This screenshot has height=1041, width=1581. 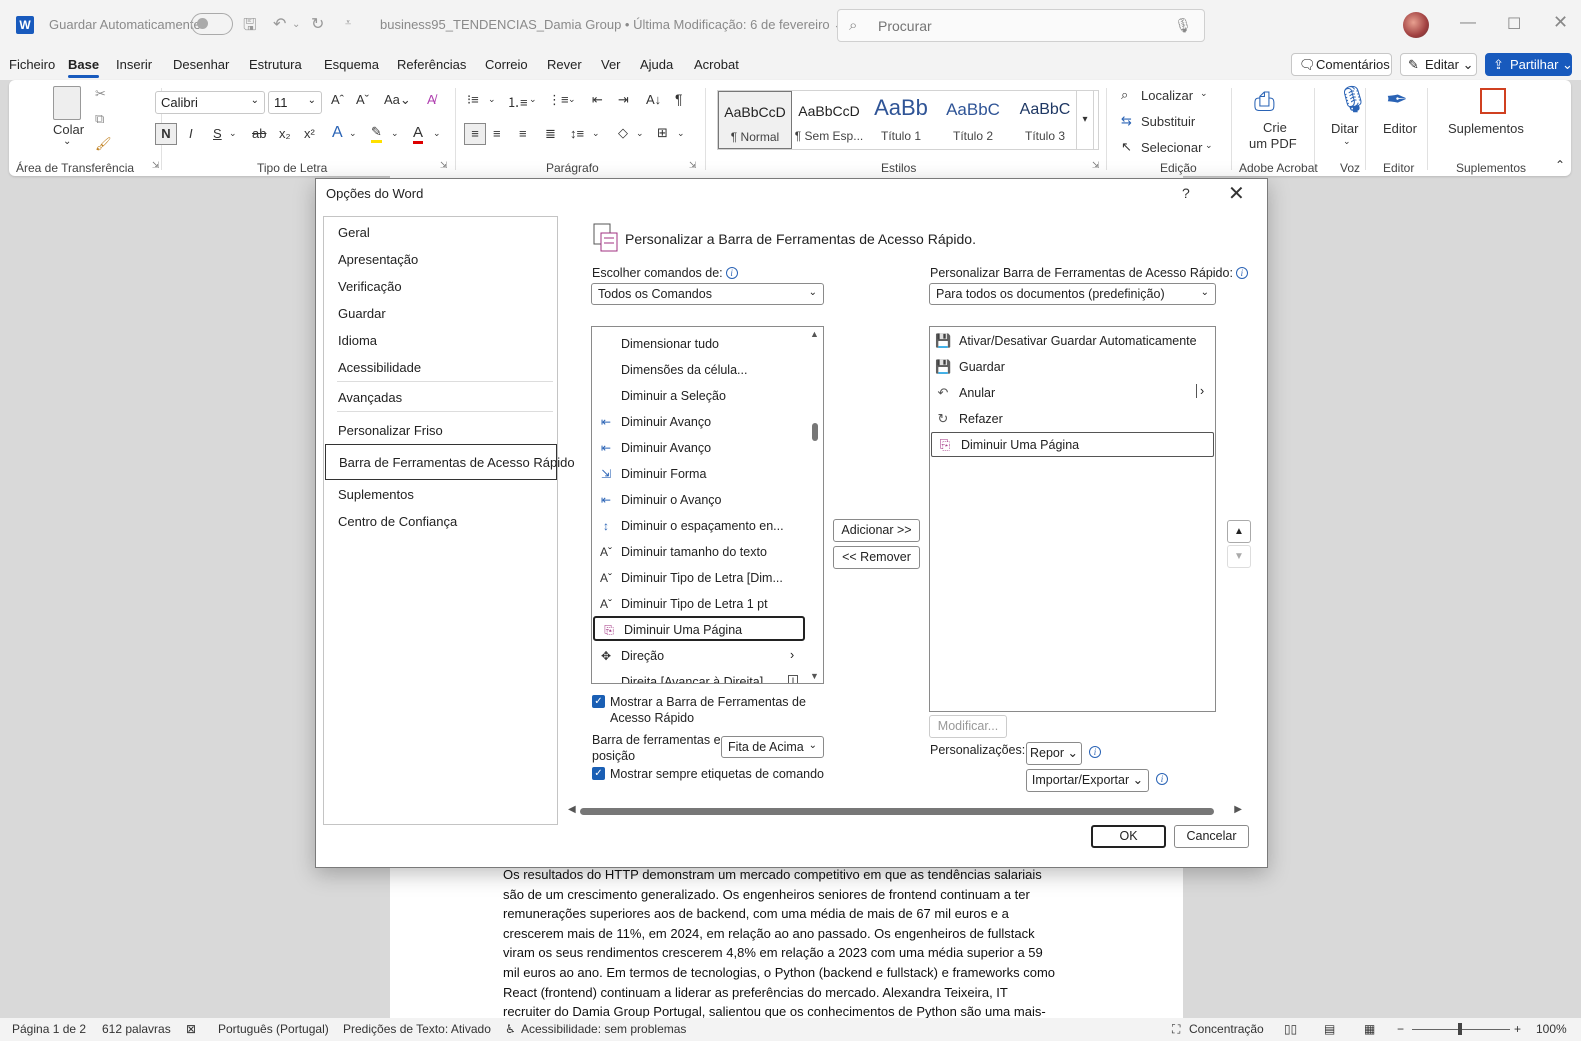 What do you see at coordinates (699, 552) in the screenshot?
I see `list-item: Aˇ Diminuir tamanho do texto` at bounding box center [699, 552].